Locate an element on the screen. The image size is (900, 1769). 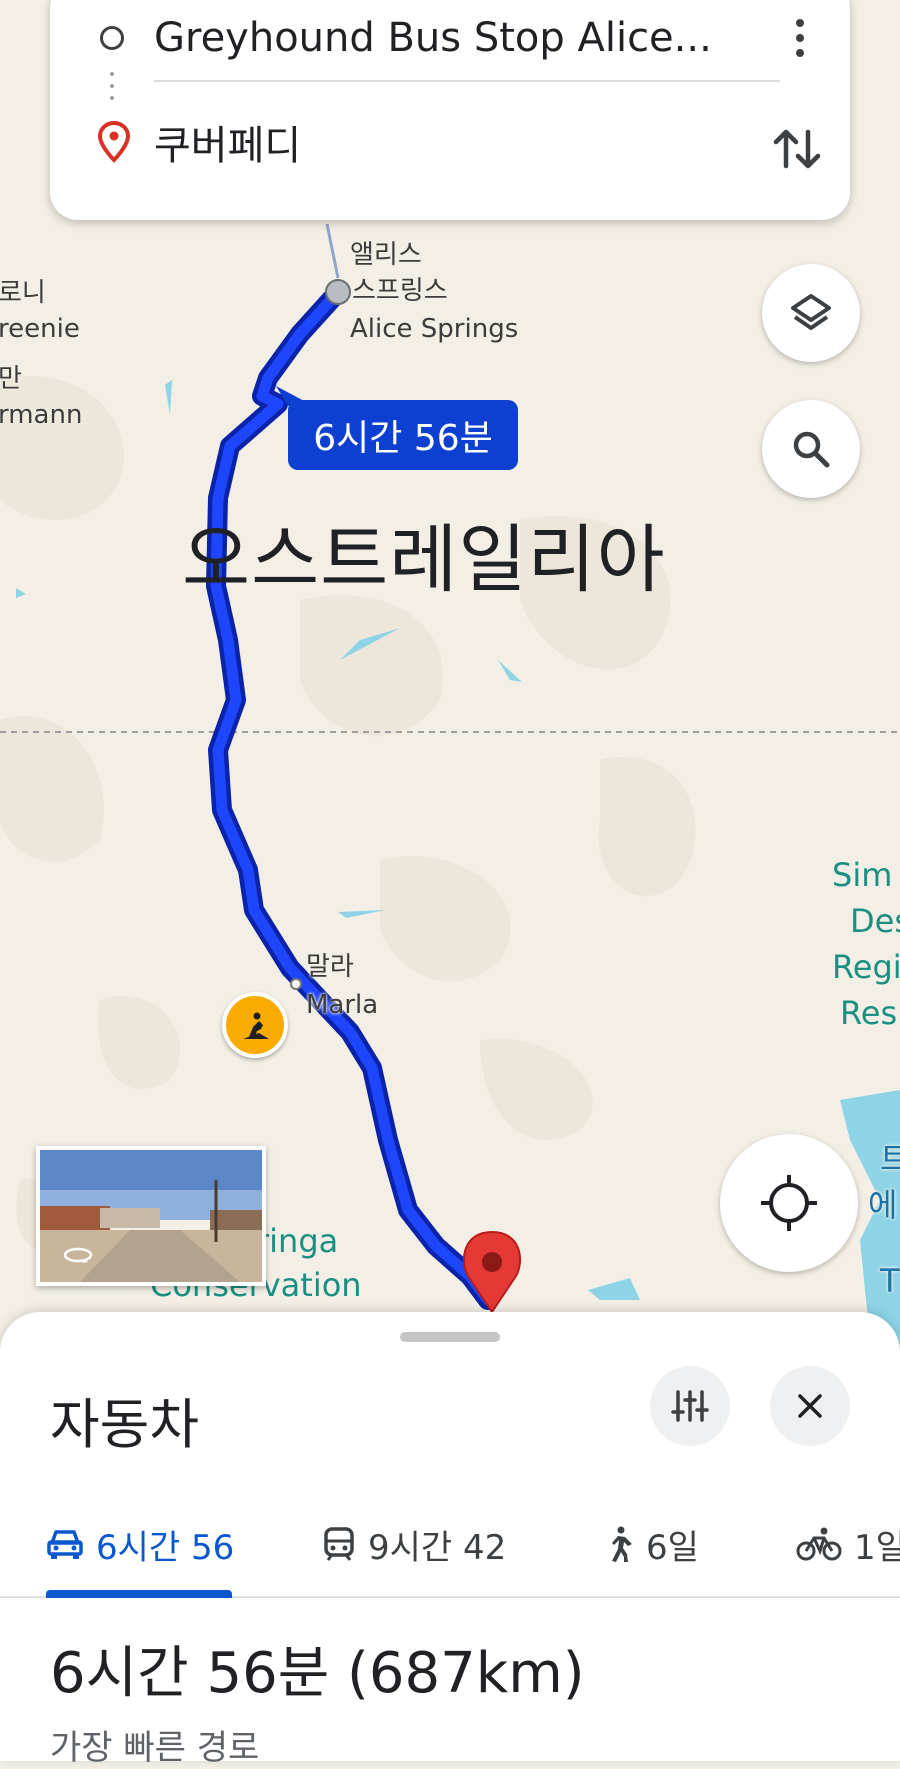
tab-walking-label: 6일 is located at coordinates (672, 1547).